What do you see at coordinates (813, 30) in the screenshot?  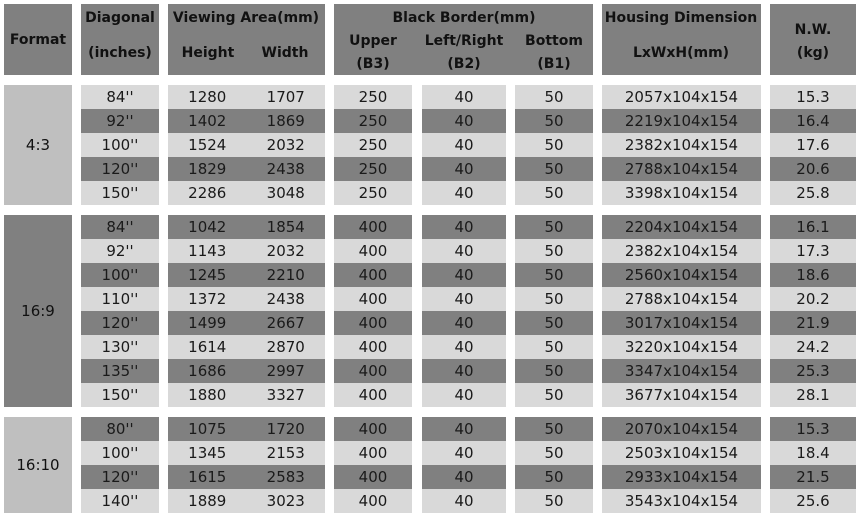 I see `header-nw-label: N.W.` at bounding box center [813, 30].